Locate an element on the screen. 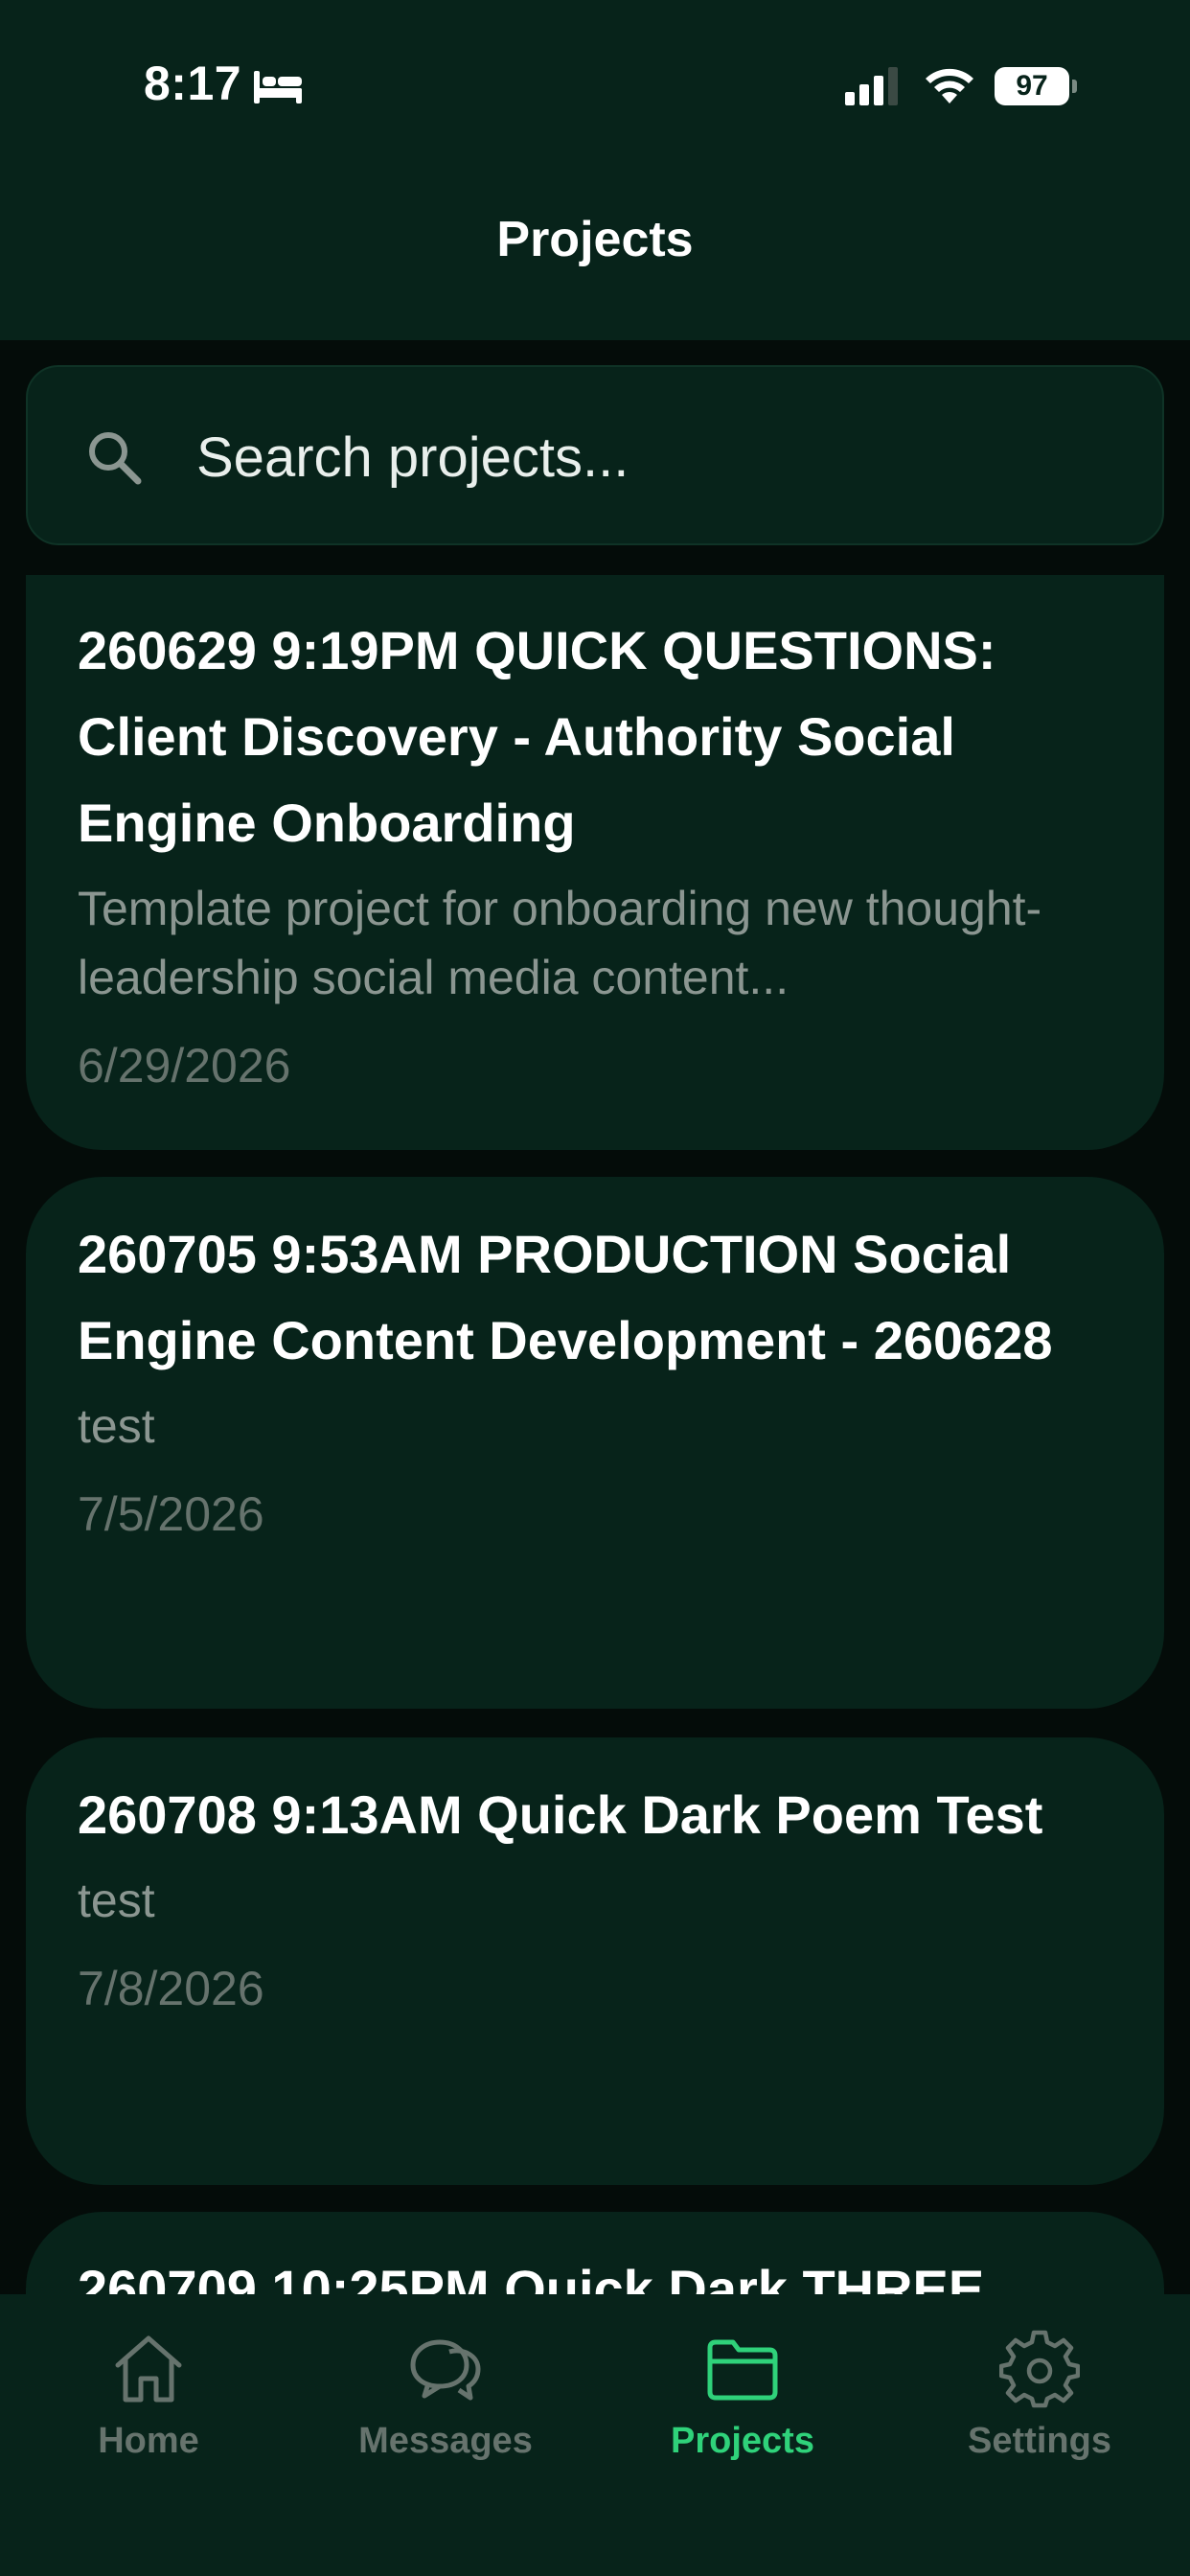  tab-label: Settings is located at coordinates (1039, 2441).